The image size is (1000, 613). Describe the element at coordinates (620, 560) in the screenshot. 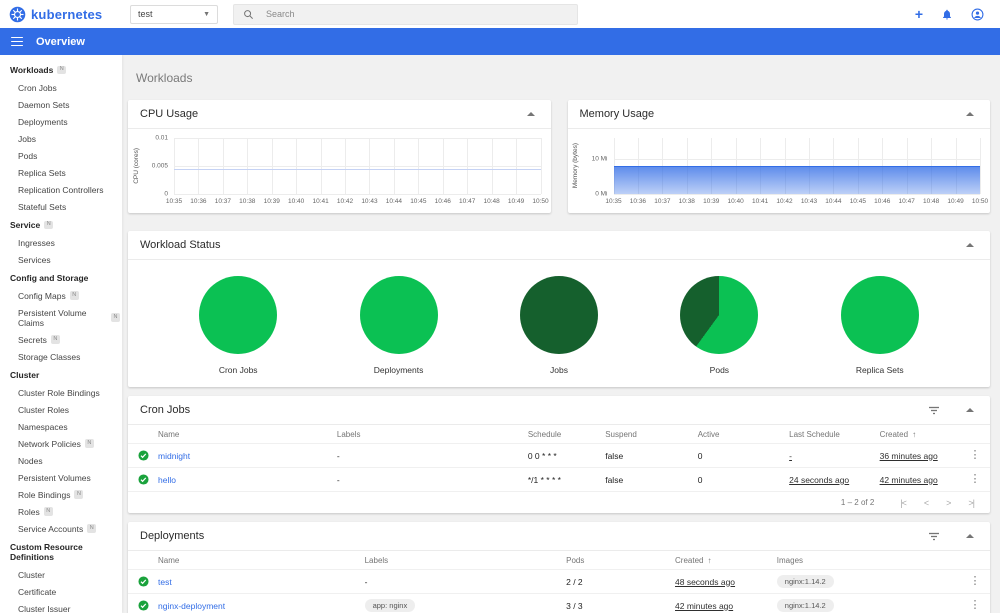

I see `col-pods: Pods` at that location.